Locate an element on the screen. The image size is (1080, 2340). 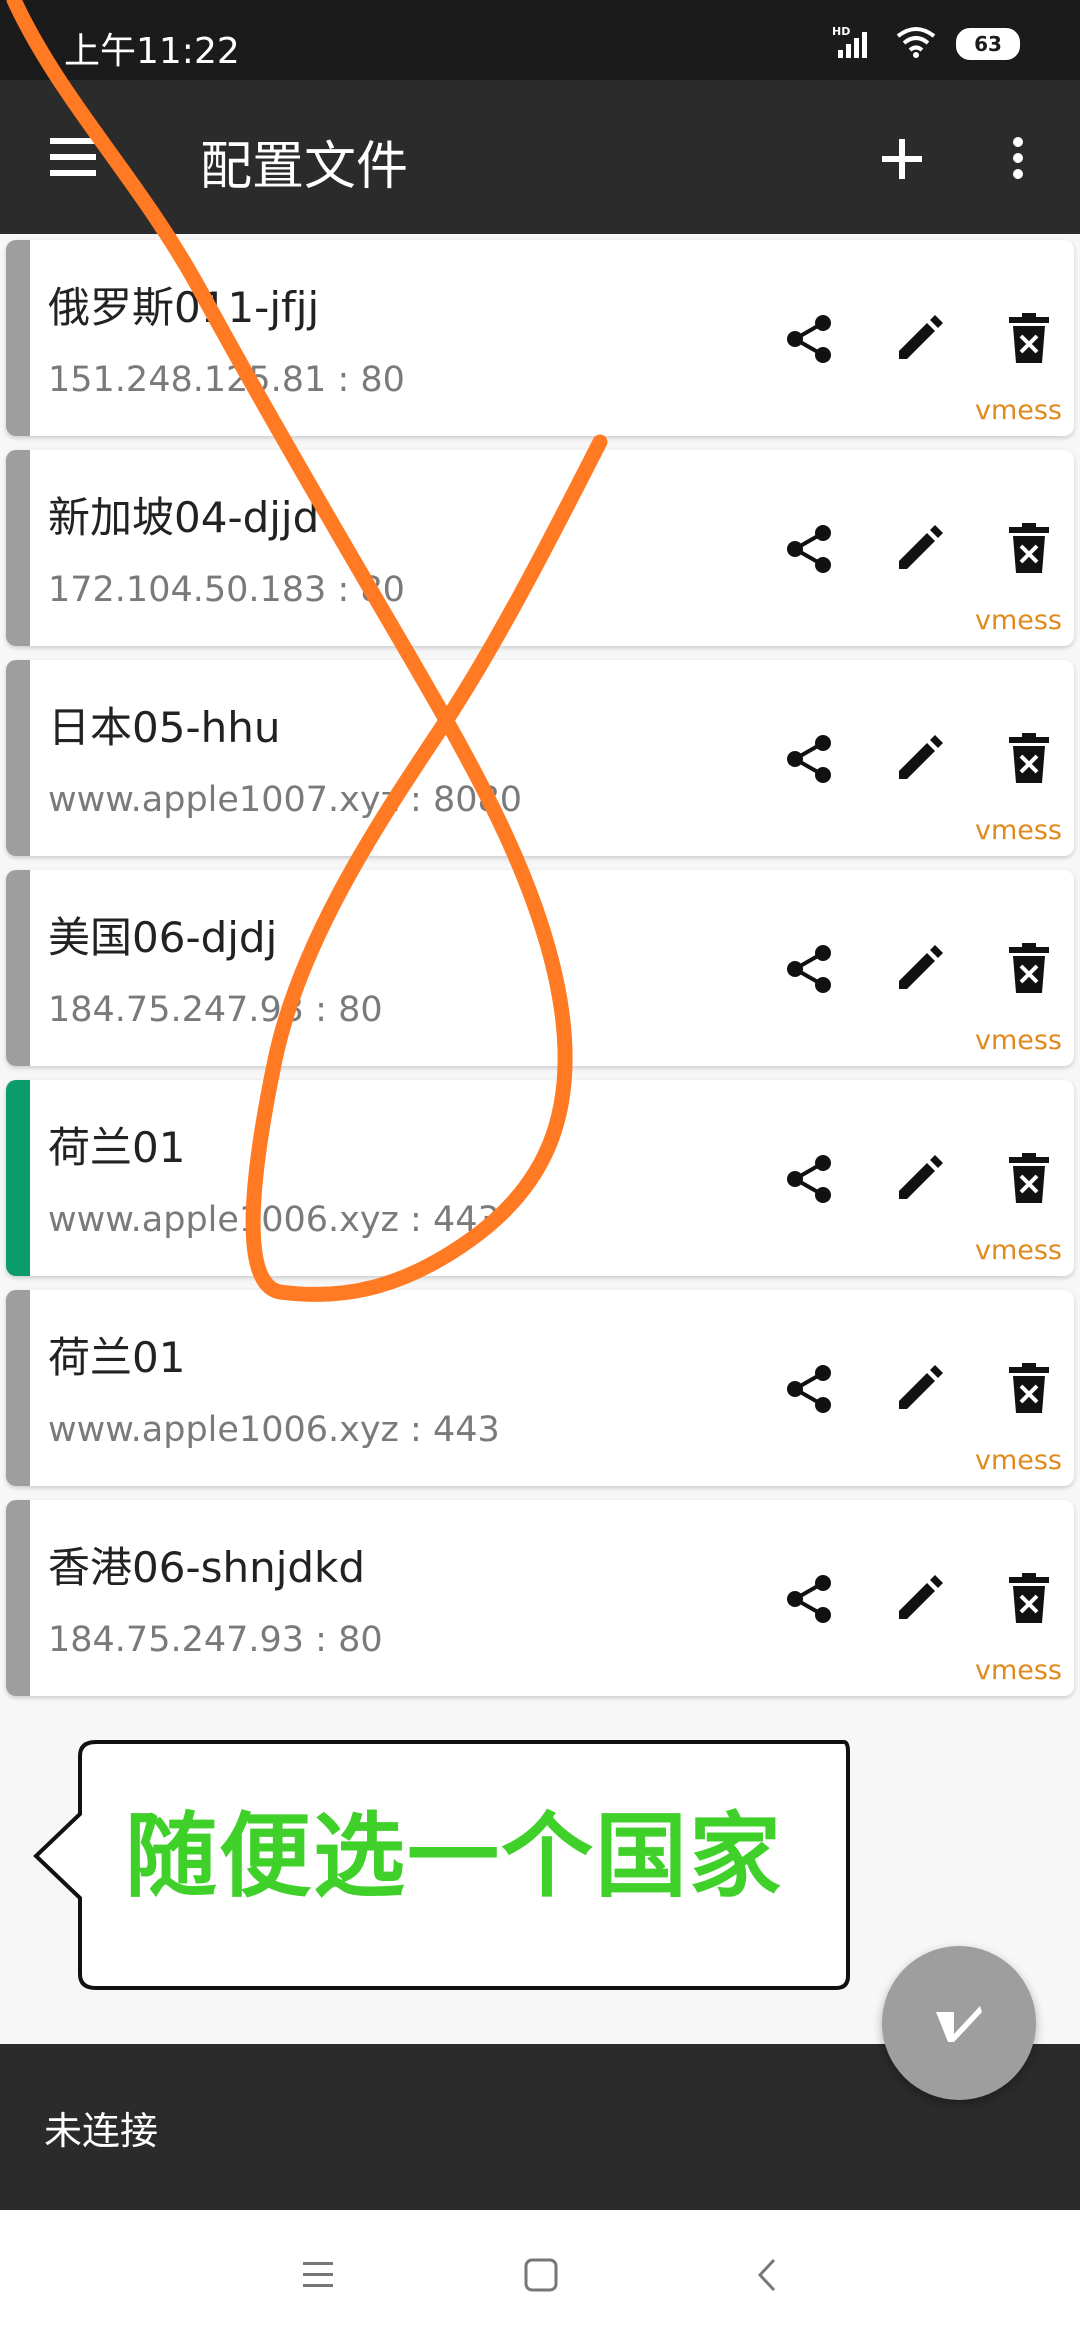
back-button is located at coordinates (768, 2275).